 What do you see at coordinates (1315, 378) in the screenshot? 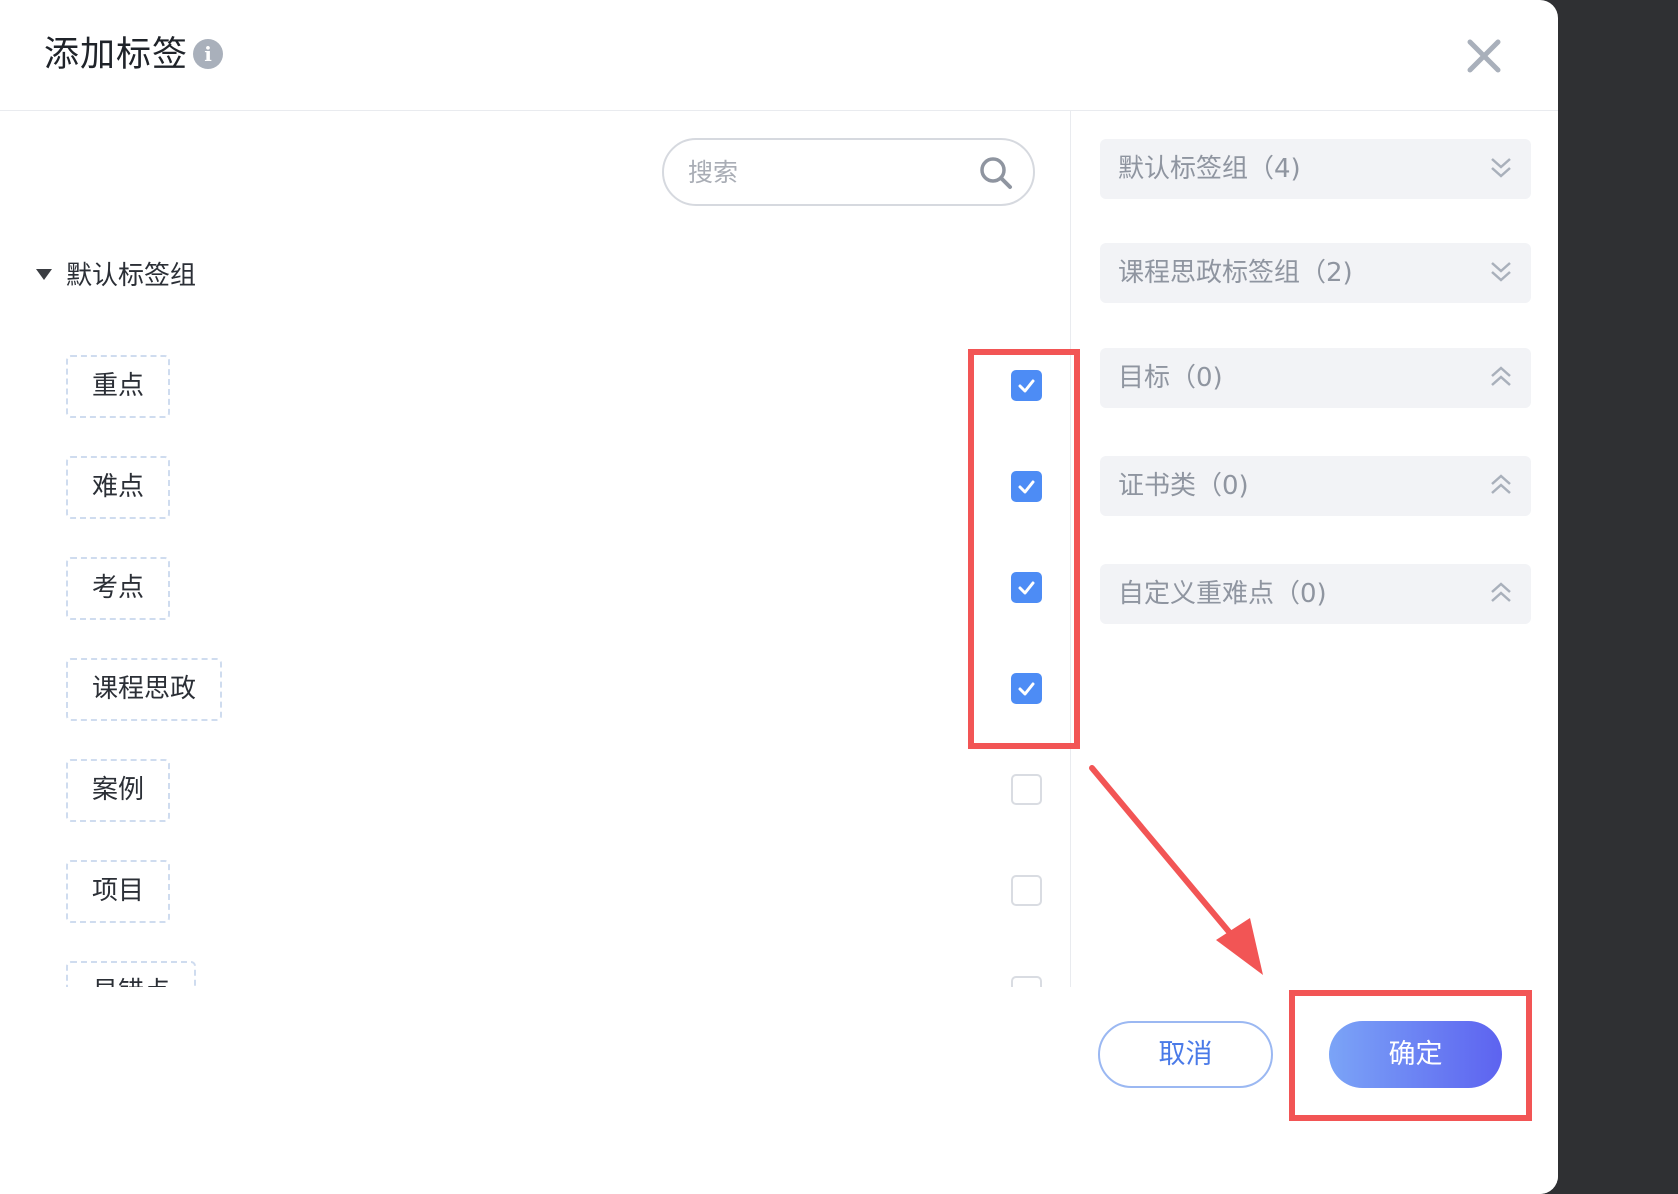
I see `tag-group-collapse-item: 目标（0)` at bounding box center [1315, 378].